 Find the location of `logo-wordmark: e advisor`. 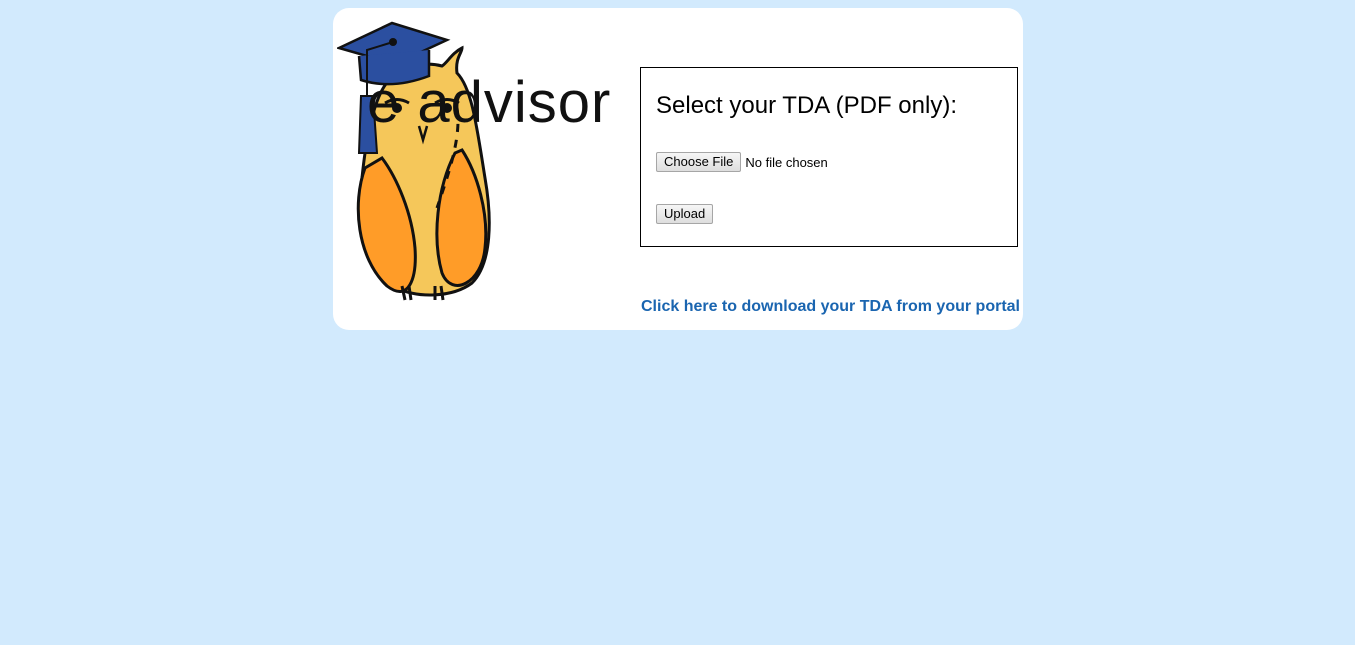

logo-wordmark: e advisor is located at coordinates (489, 102).